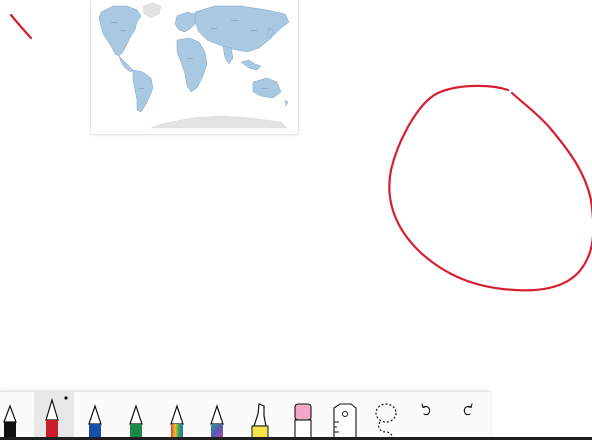  I want to click on tool-ruler, so click(345, 415).